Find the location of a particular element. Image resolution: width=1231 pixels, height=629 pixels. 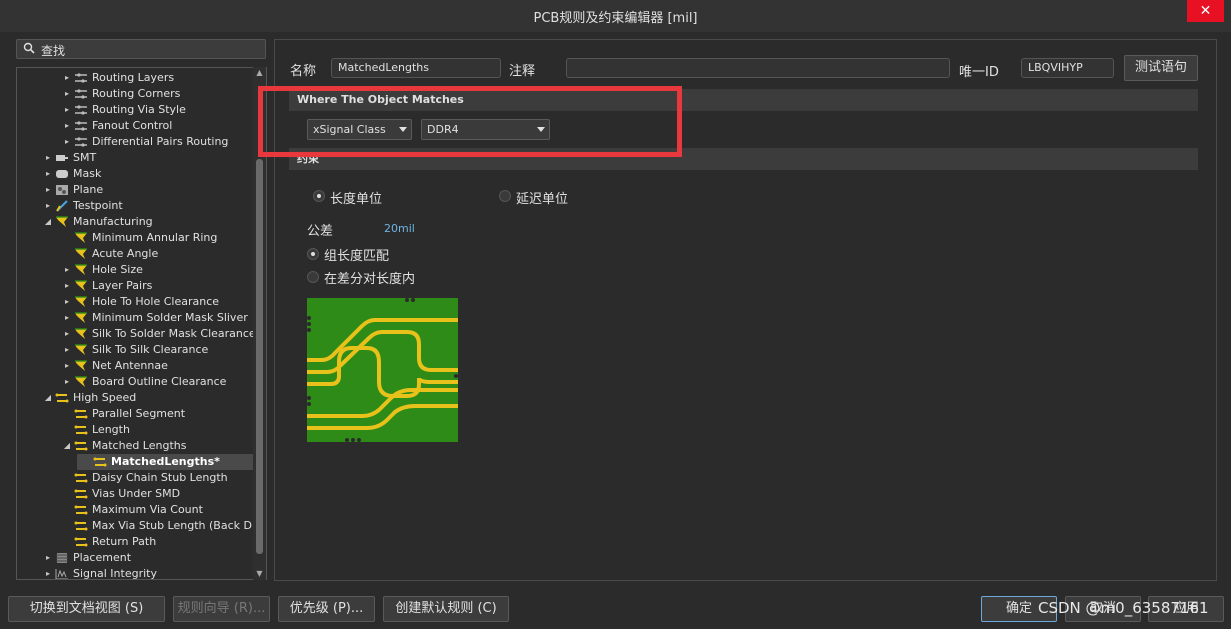

unit-length-label: 长度单位 is located at coordinates (356, 199).